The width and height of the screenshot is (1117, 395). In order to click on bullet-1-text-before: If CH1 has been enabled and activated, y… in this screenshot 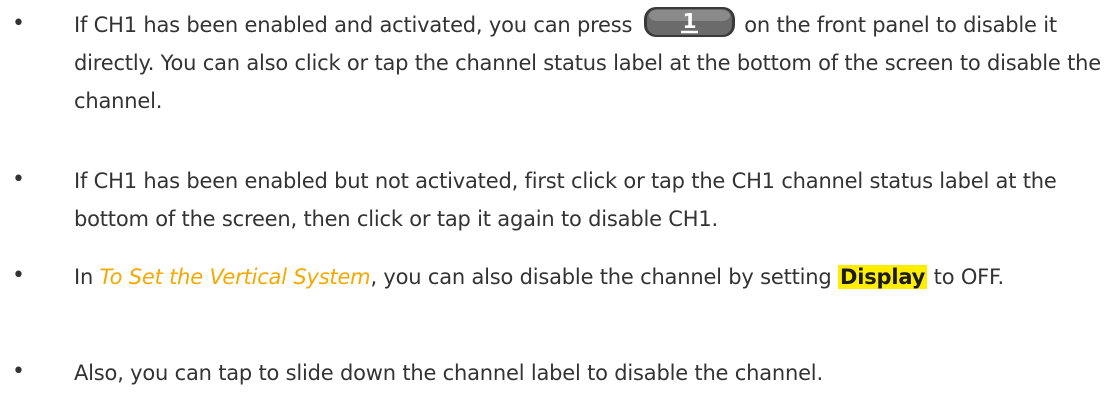, I will do `click(356, 25)`.